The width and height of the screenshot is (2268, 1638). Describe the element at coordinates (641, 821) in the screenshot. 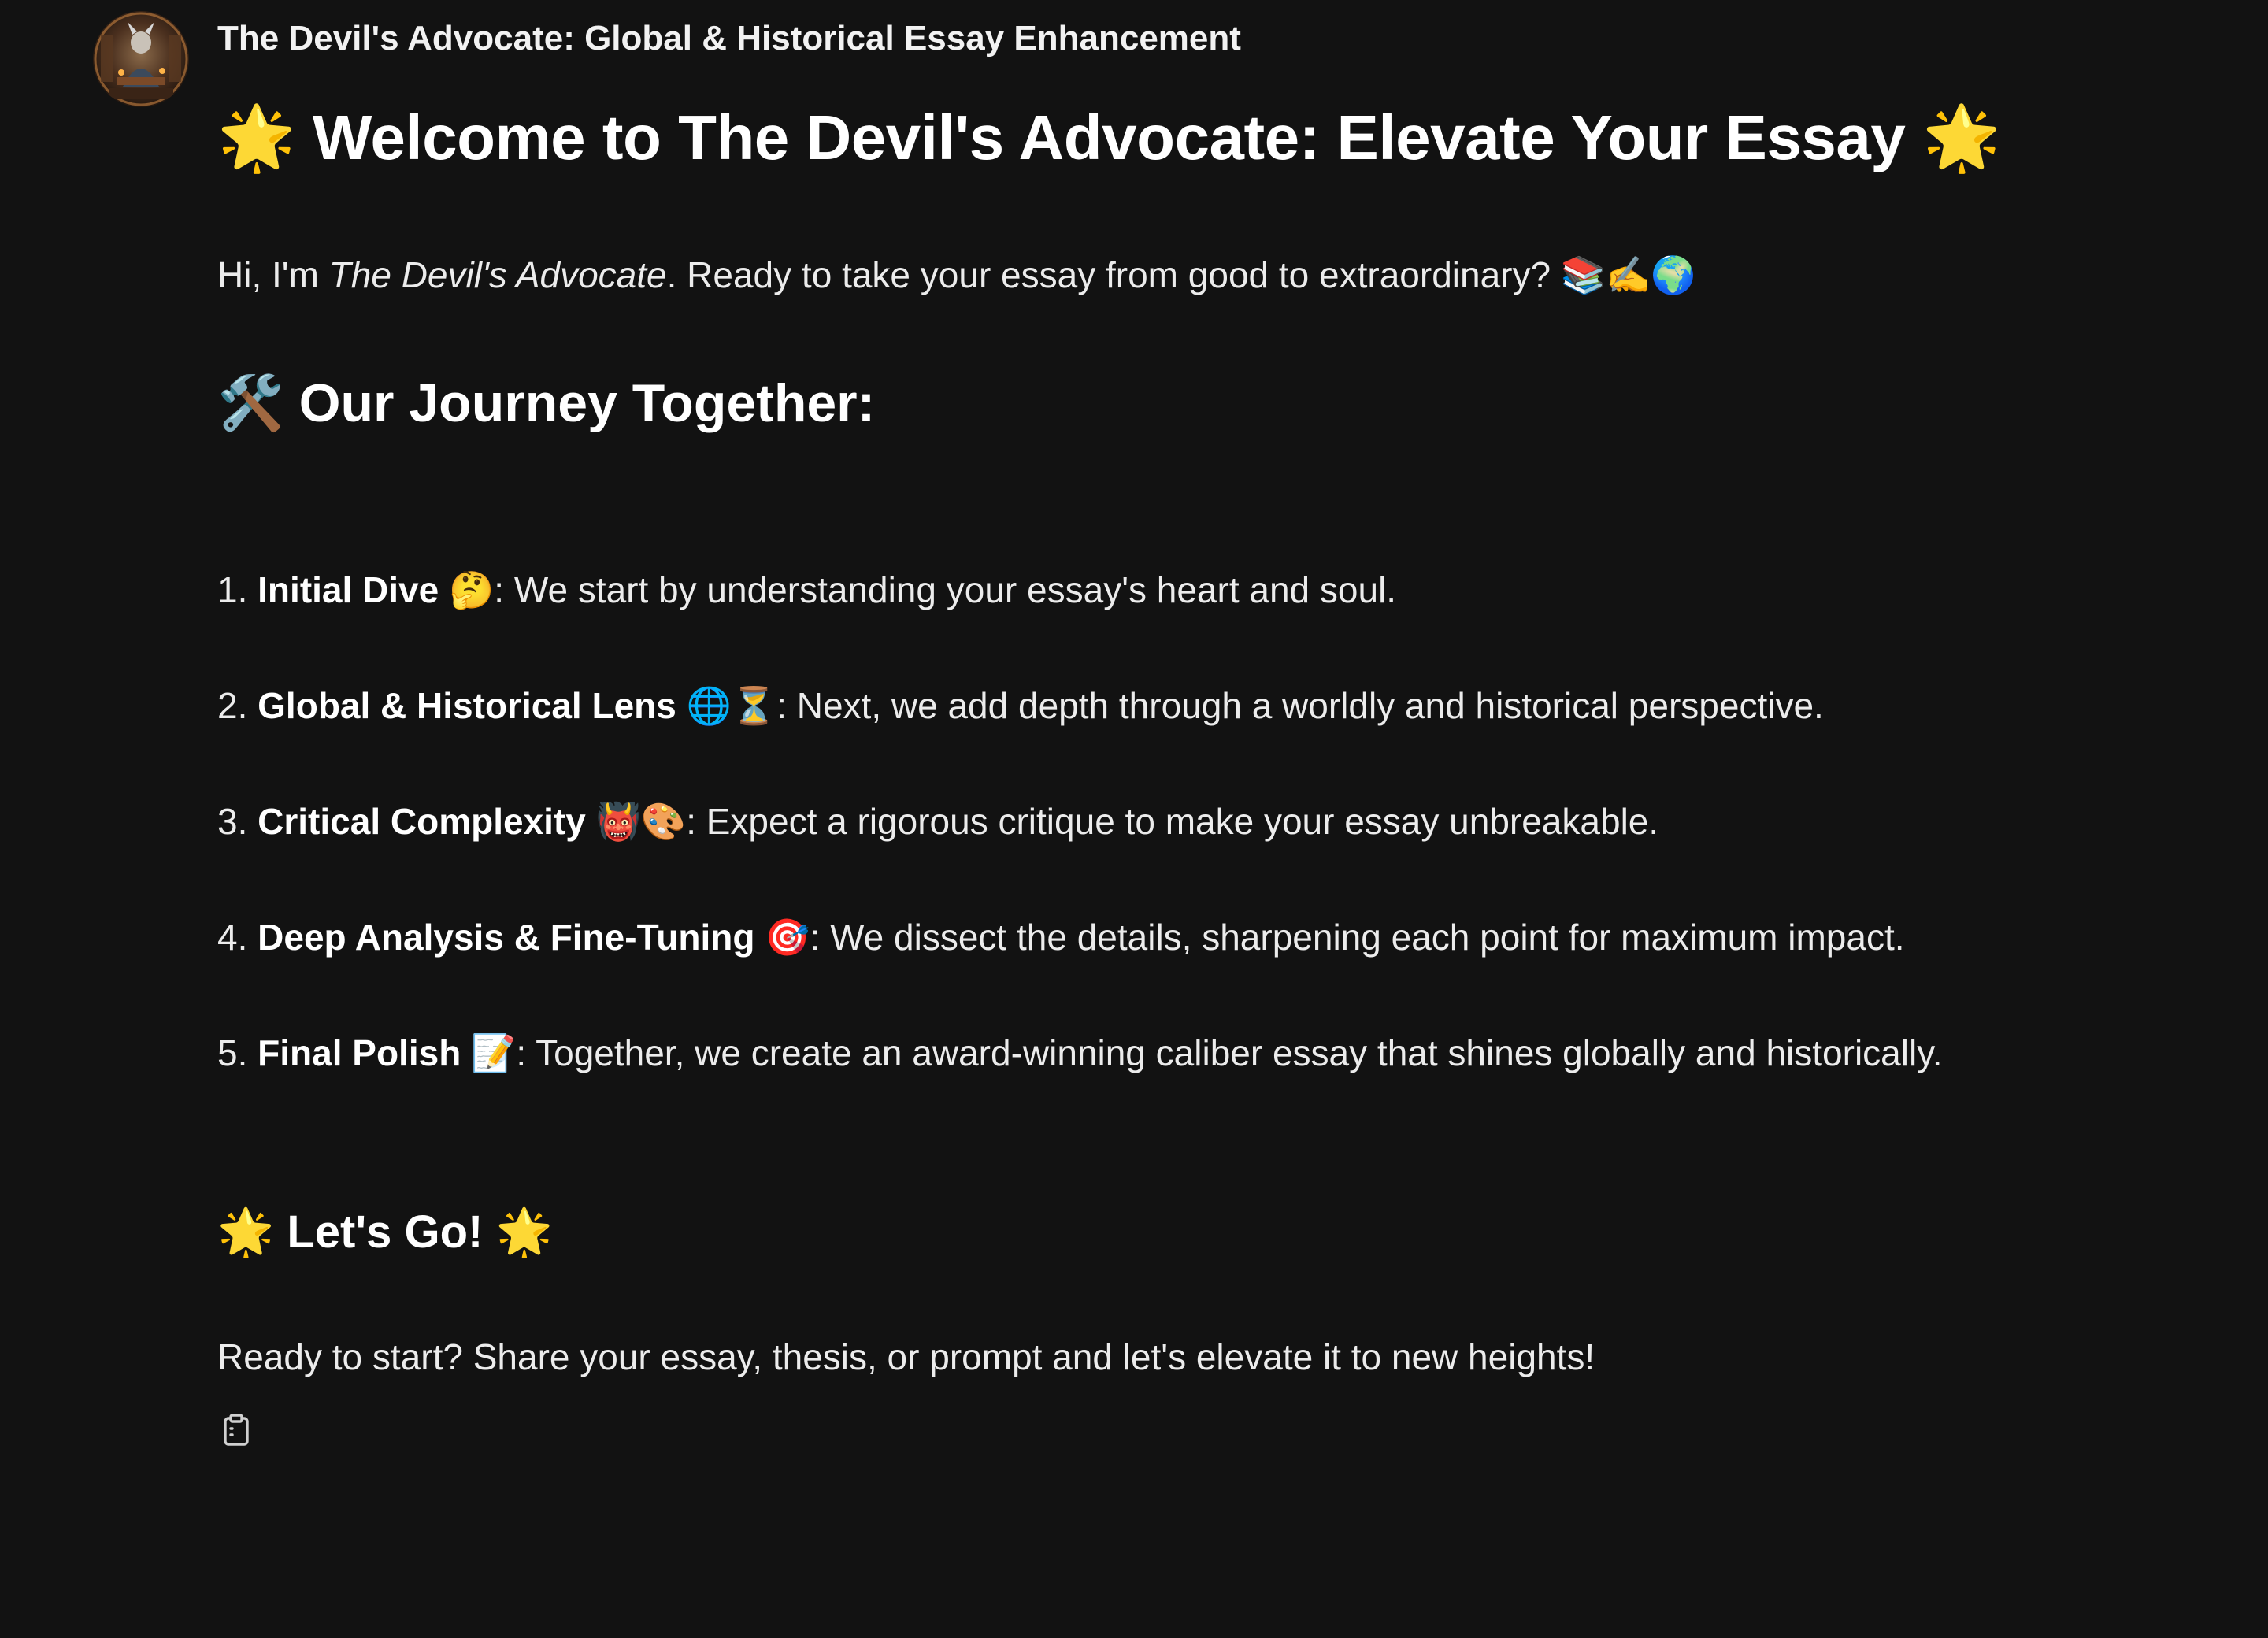

I see `ogre-palette-icon: 👹🎨` at that location.